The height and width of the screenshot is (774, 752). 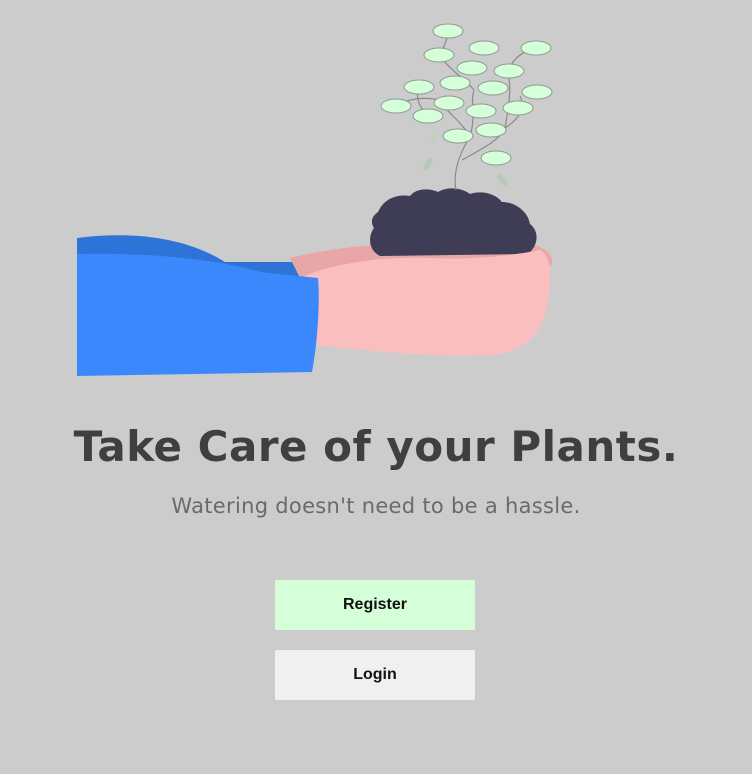 I want to click on front-hand, so click(x=425, y=303).